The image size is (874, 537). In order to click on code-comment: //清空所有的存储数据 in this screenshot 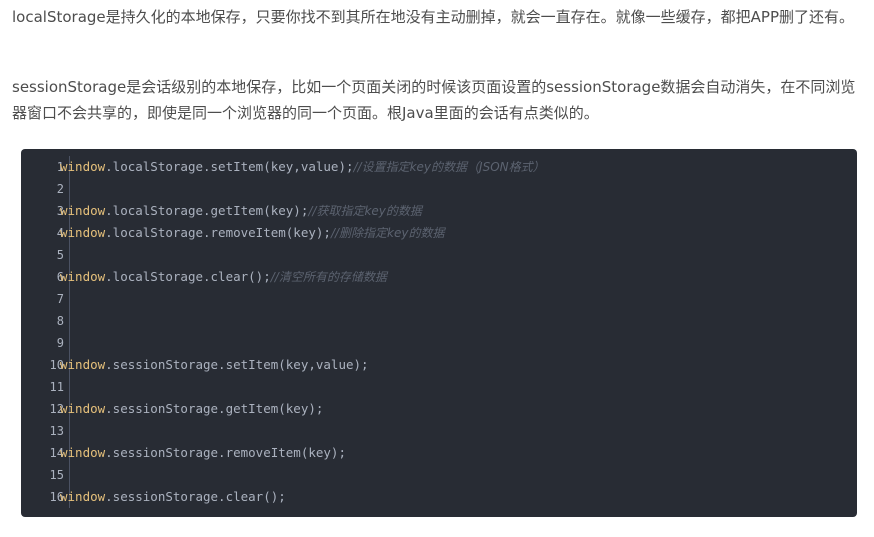, I will do `click(328, 277)`.